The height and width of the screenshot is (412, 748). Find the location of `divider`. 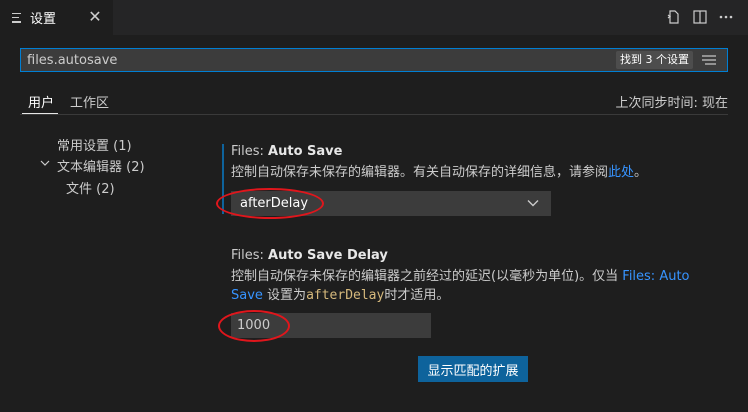

divider is located at coordinates (374, 114).